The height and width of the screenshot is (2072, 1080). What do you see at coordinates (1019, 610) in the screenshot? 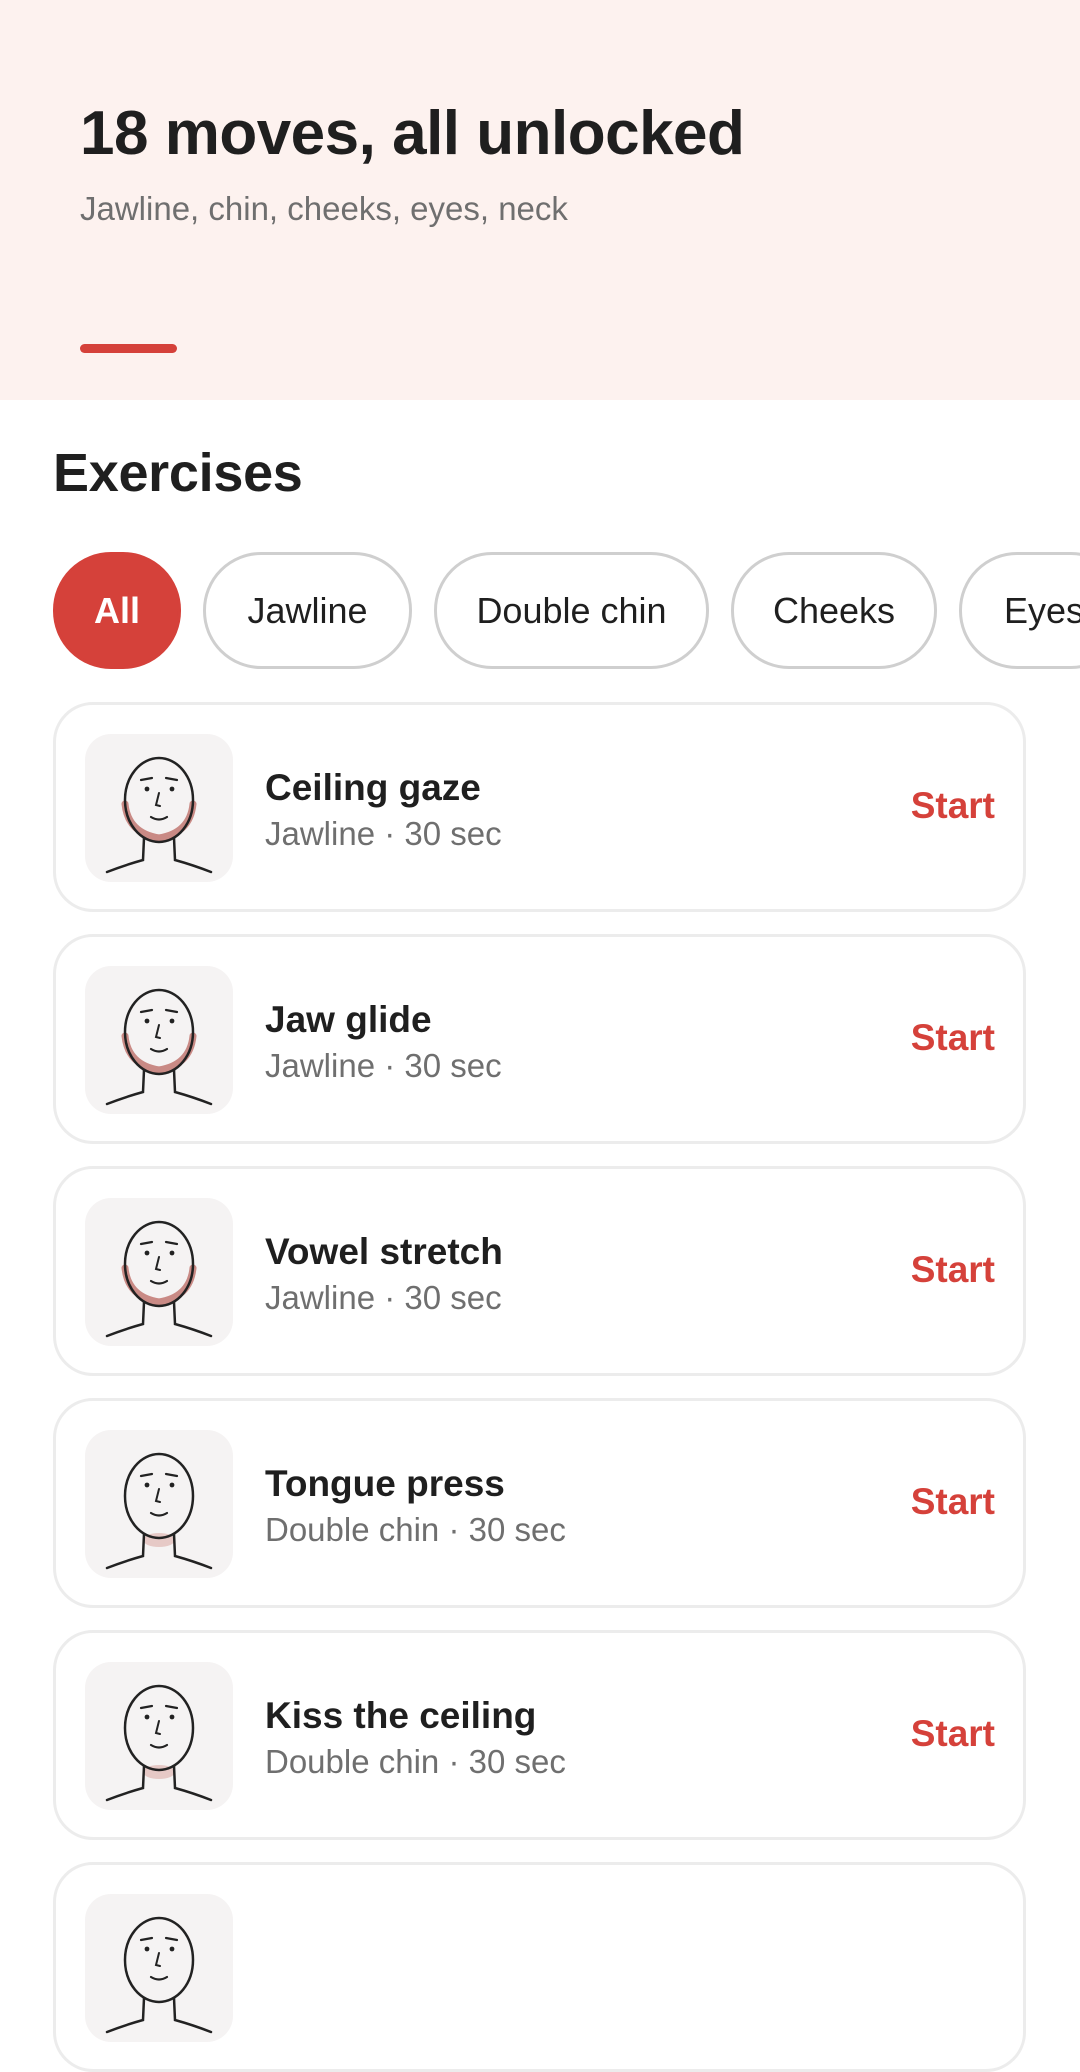
I see `filter-chip-eyes: Eyes` at bounding box center [1019, 610].